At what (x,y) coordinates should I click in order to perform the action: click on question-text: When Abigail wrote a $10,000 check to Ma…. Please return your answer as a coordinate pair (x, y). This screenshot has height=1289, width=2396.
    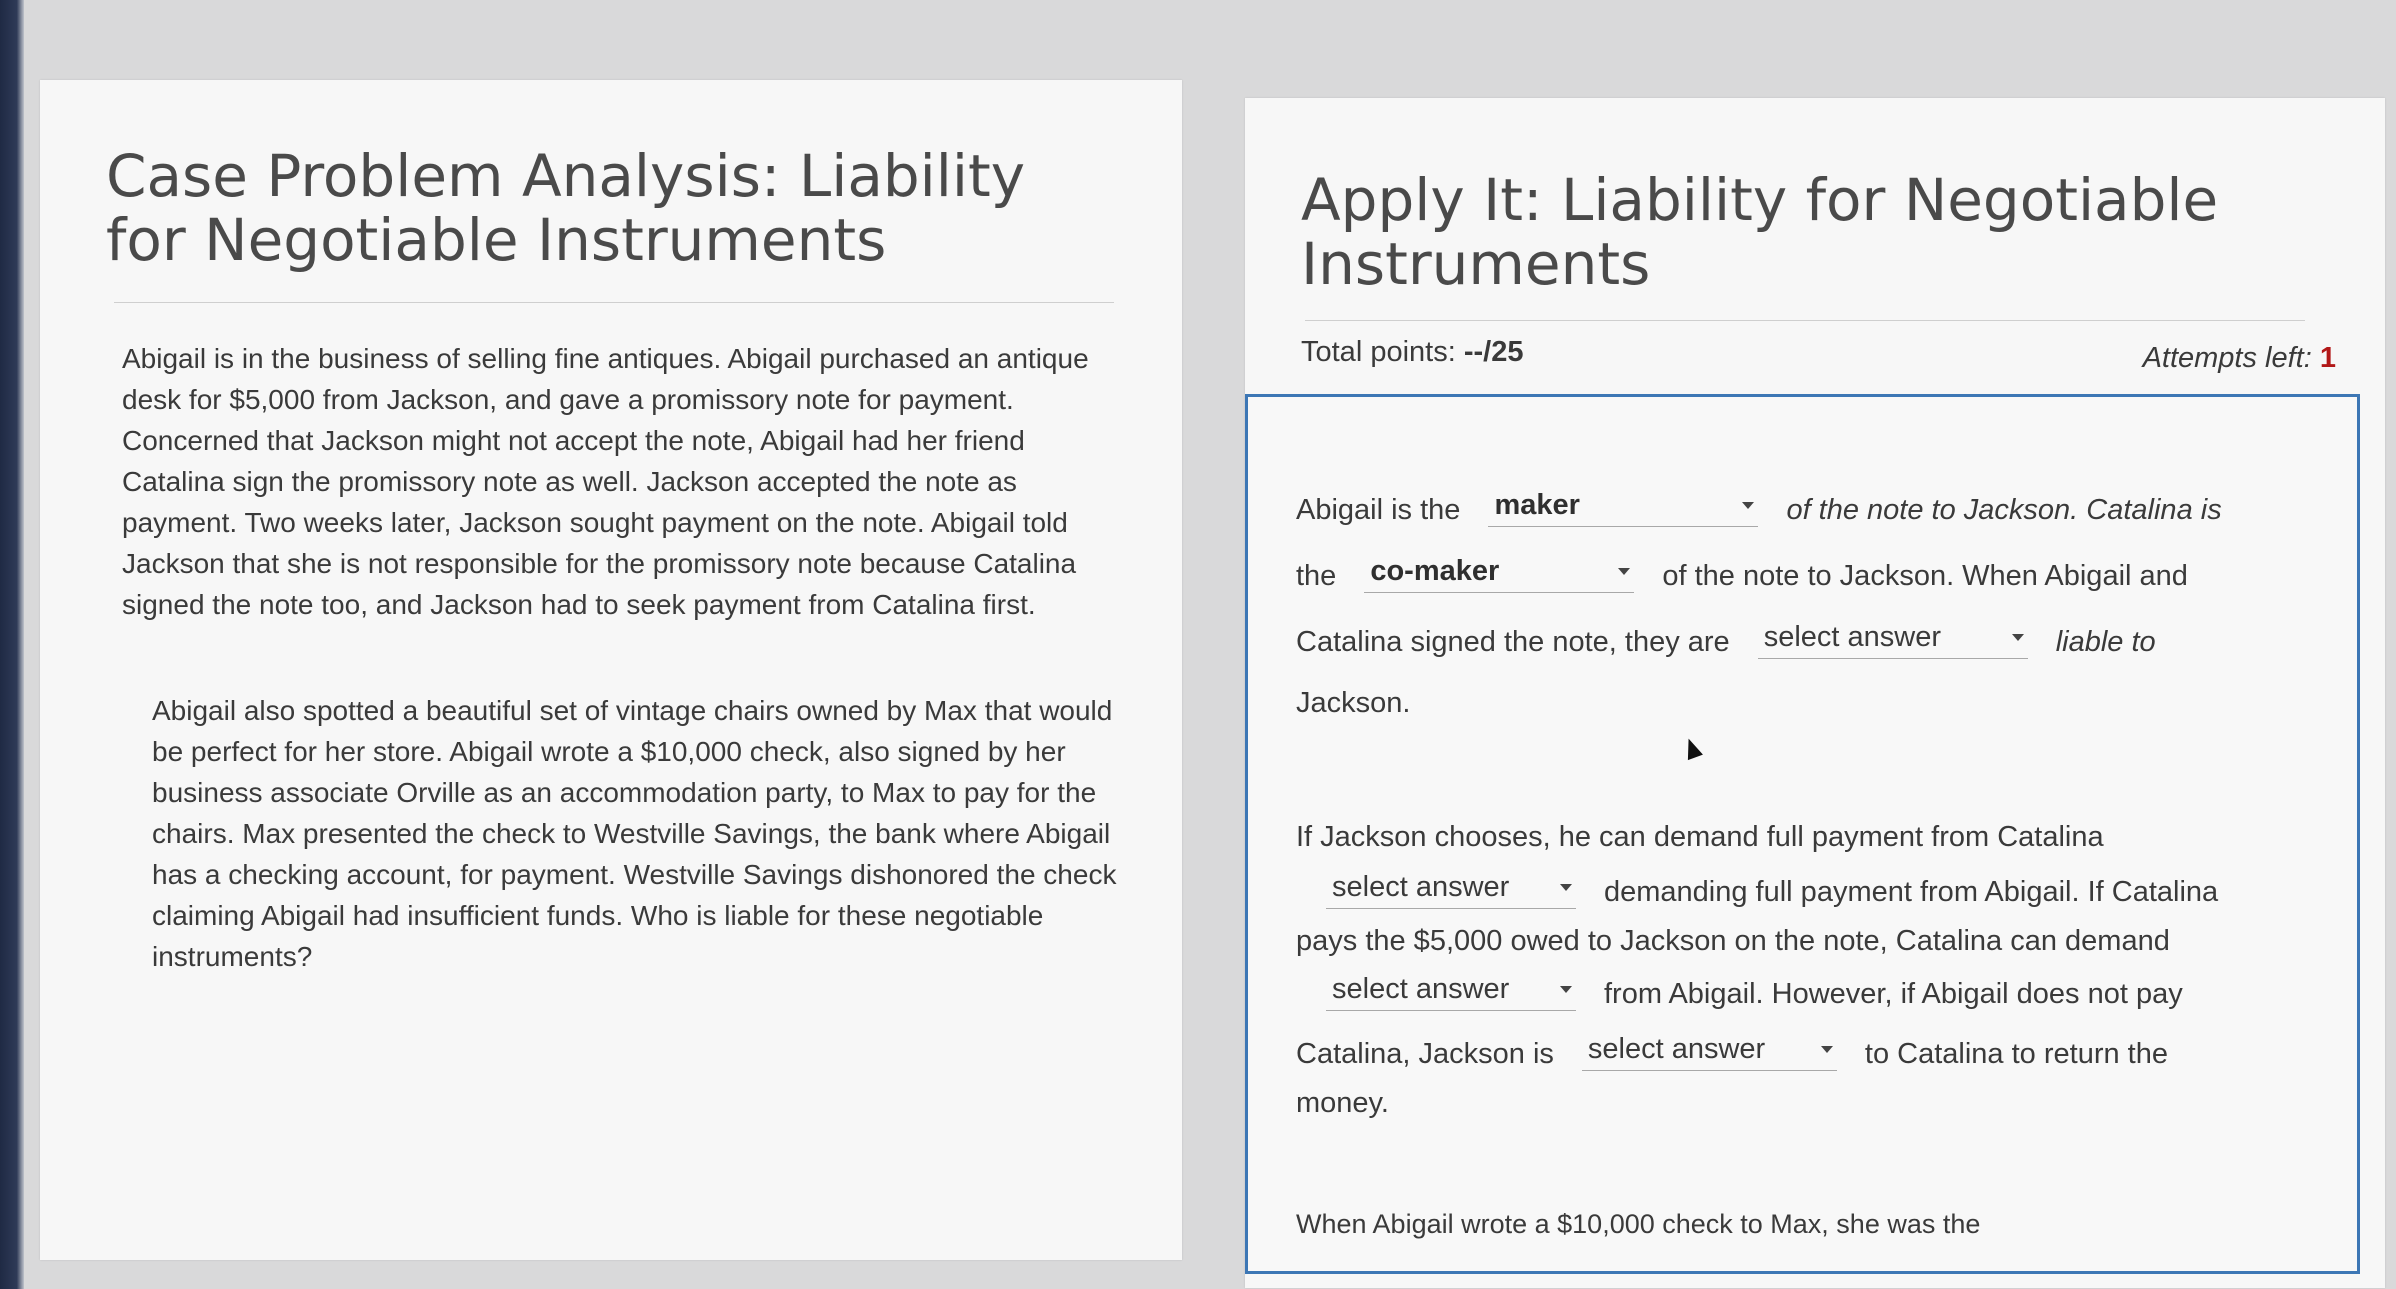
    Looking at the image, I should click on (1638, 1224).